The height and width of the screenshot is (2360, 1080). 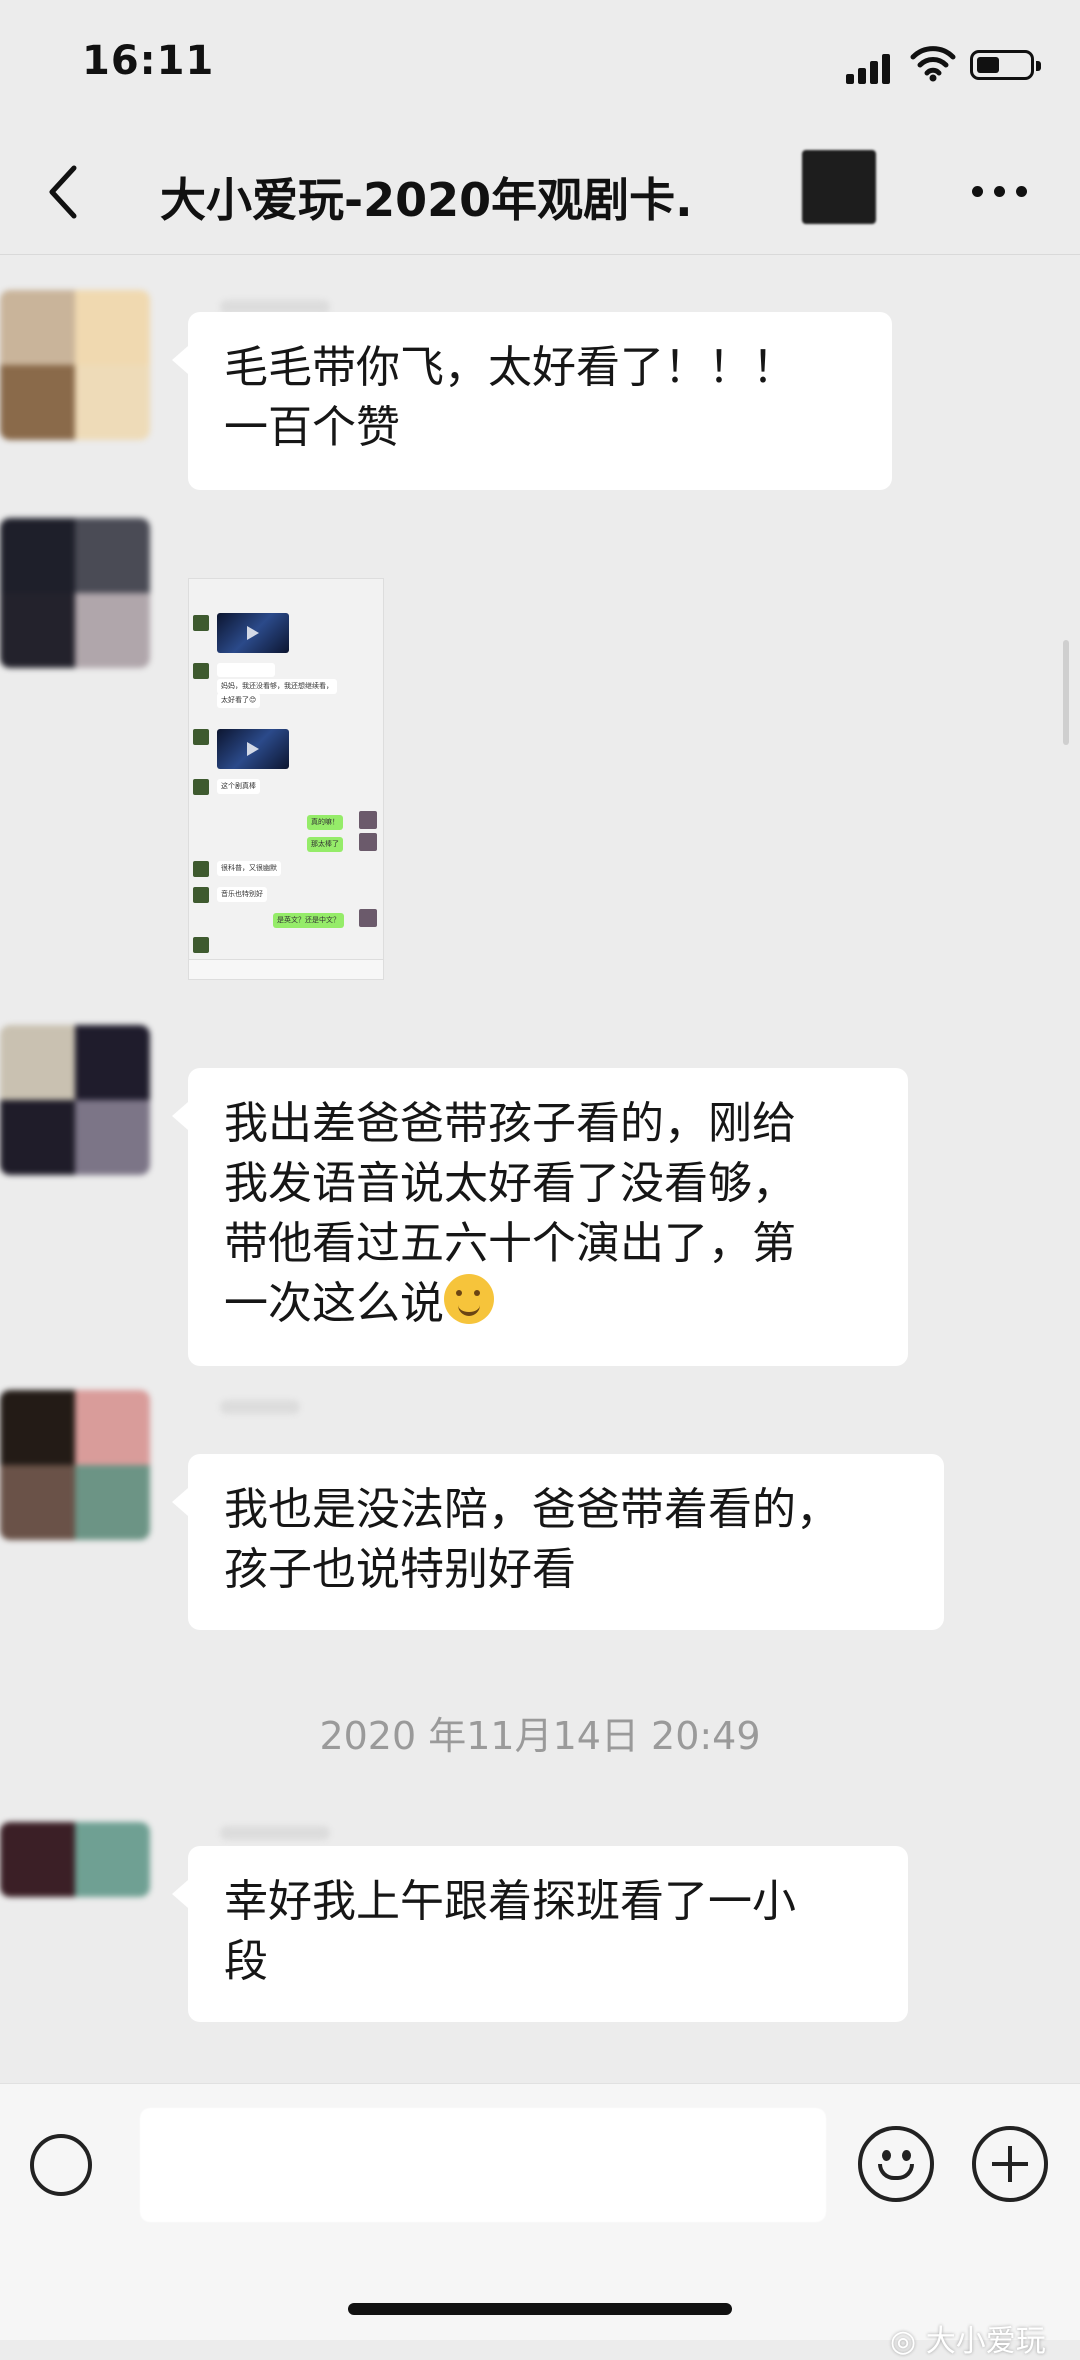 What do you see at coordinates (1010, 2164) in the screenshot?
I see `plus-icon` at bounding box center [1010, 2164].